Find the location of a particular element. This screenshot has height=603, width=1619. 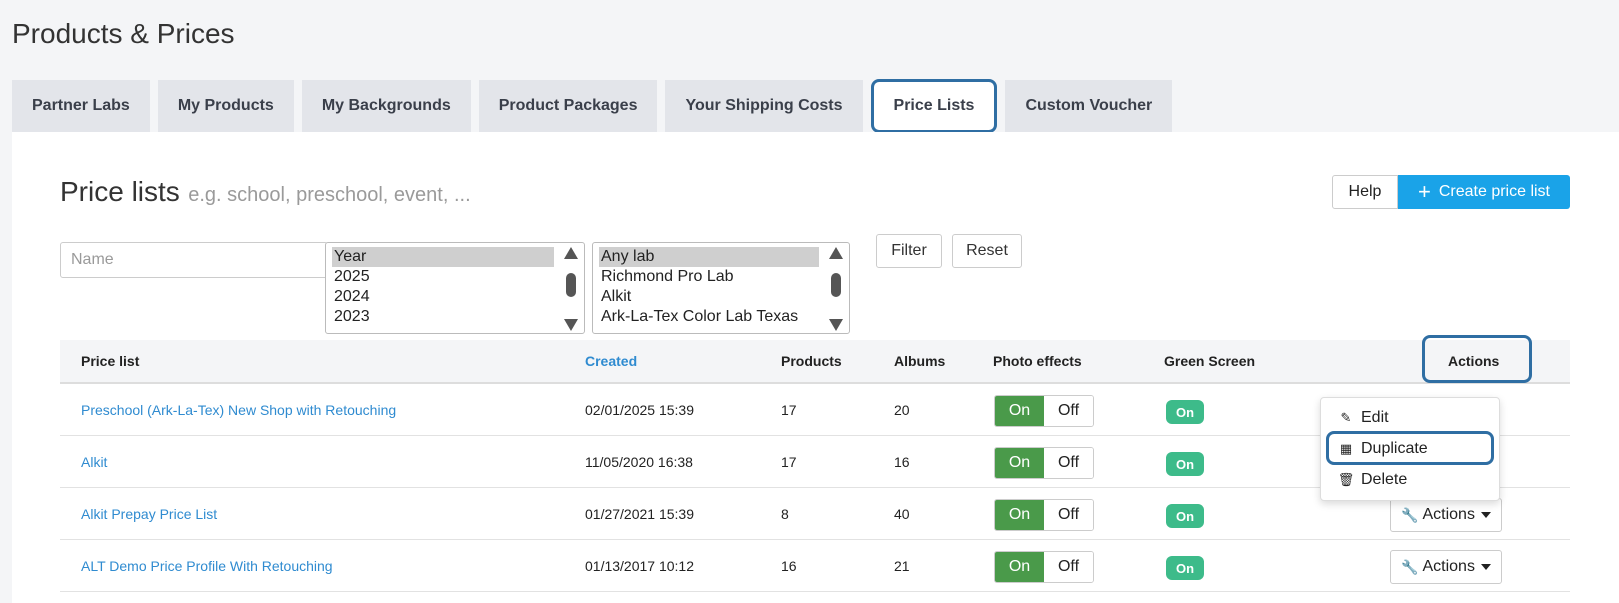

album-count: 21 is located at coordinates (902, 566).